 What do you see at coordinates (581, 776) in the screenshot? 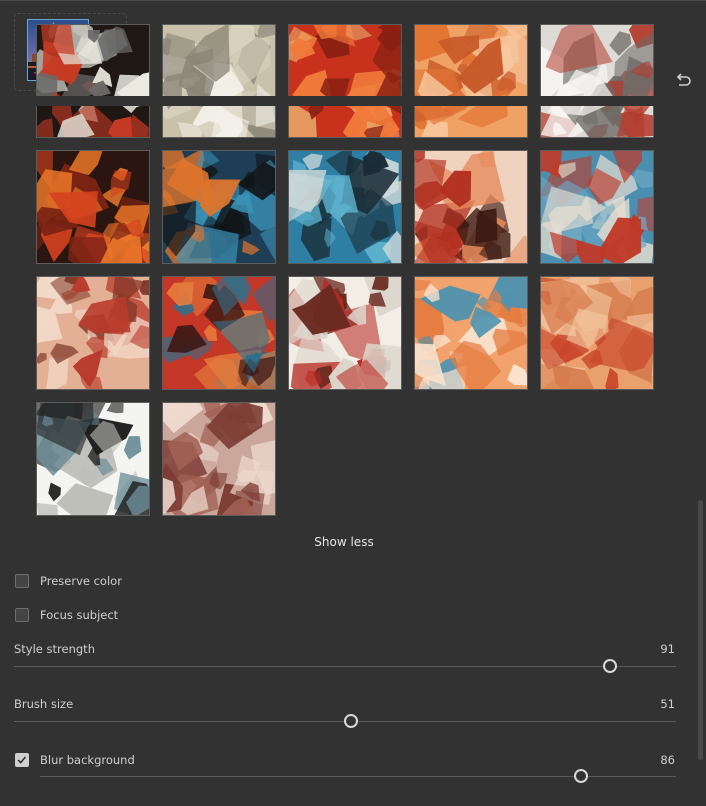
I see `blur-background-slider-handle` at bounding box center [581, 776].